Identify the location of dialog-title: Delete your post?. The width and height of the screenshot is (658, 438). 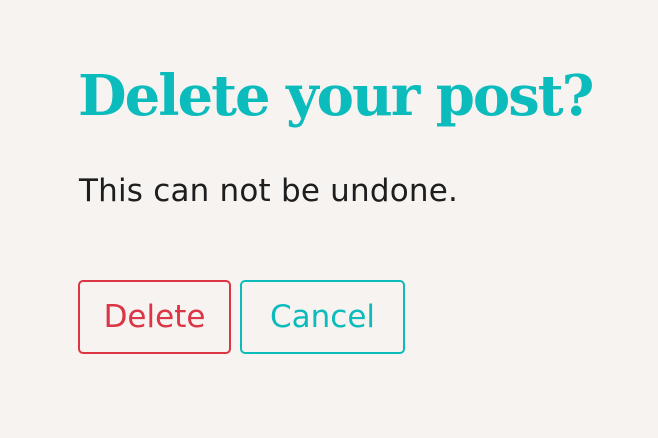
(336, 96).